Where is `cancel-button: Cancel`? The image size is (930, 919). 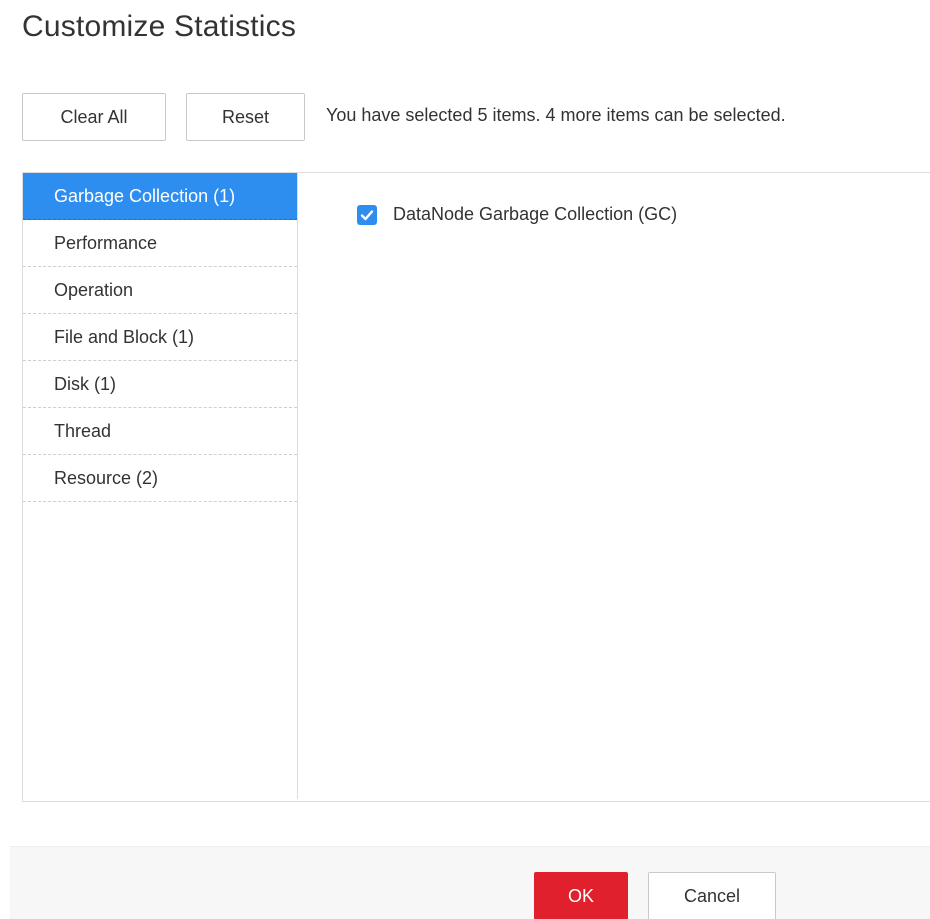
cancel-button: Cancel is located at coordinates (712, 895).